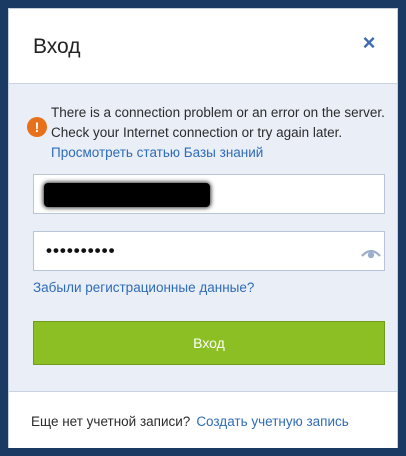 The height and width of the screenshot is (456, 406). I want to click on dialog-title: Вход, so click(57, 46).